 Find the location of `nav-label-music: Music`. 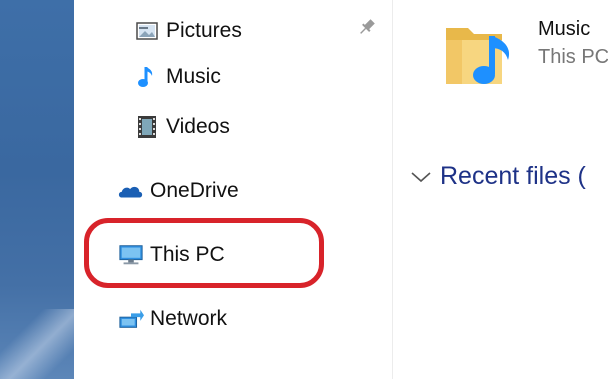

nav-label-music: Music is located at coordinates (193, 76).